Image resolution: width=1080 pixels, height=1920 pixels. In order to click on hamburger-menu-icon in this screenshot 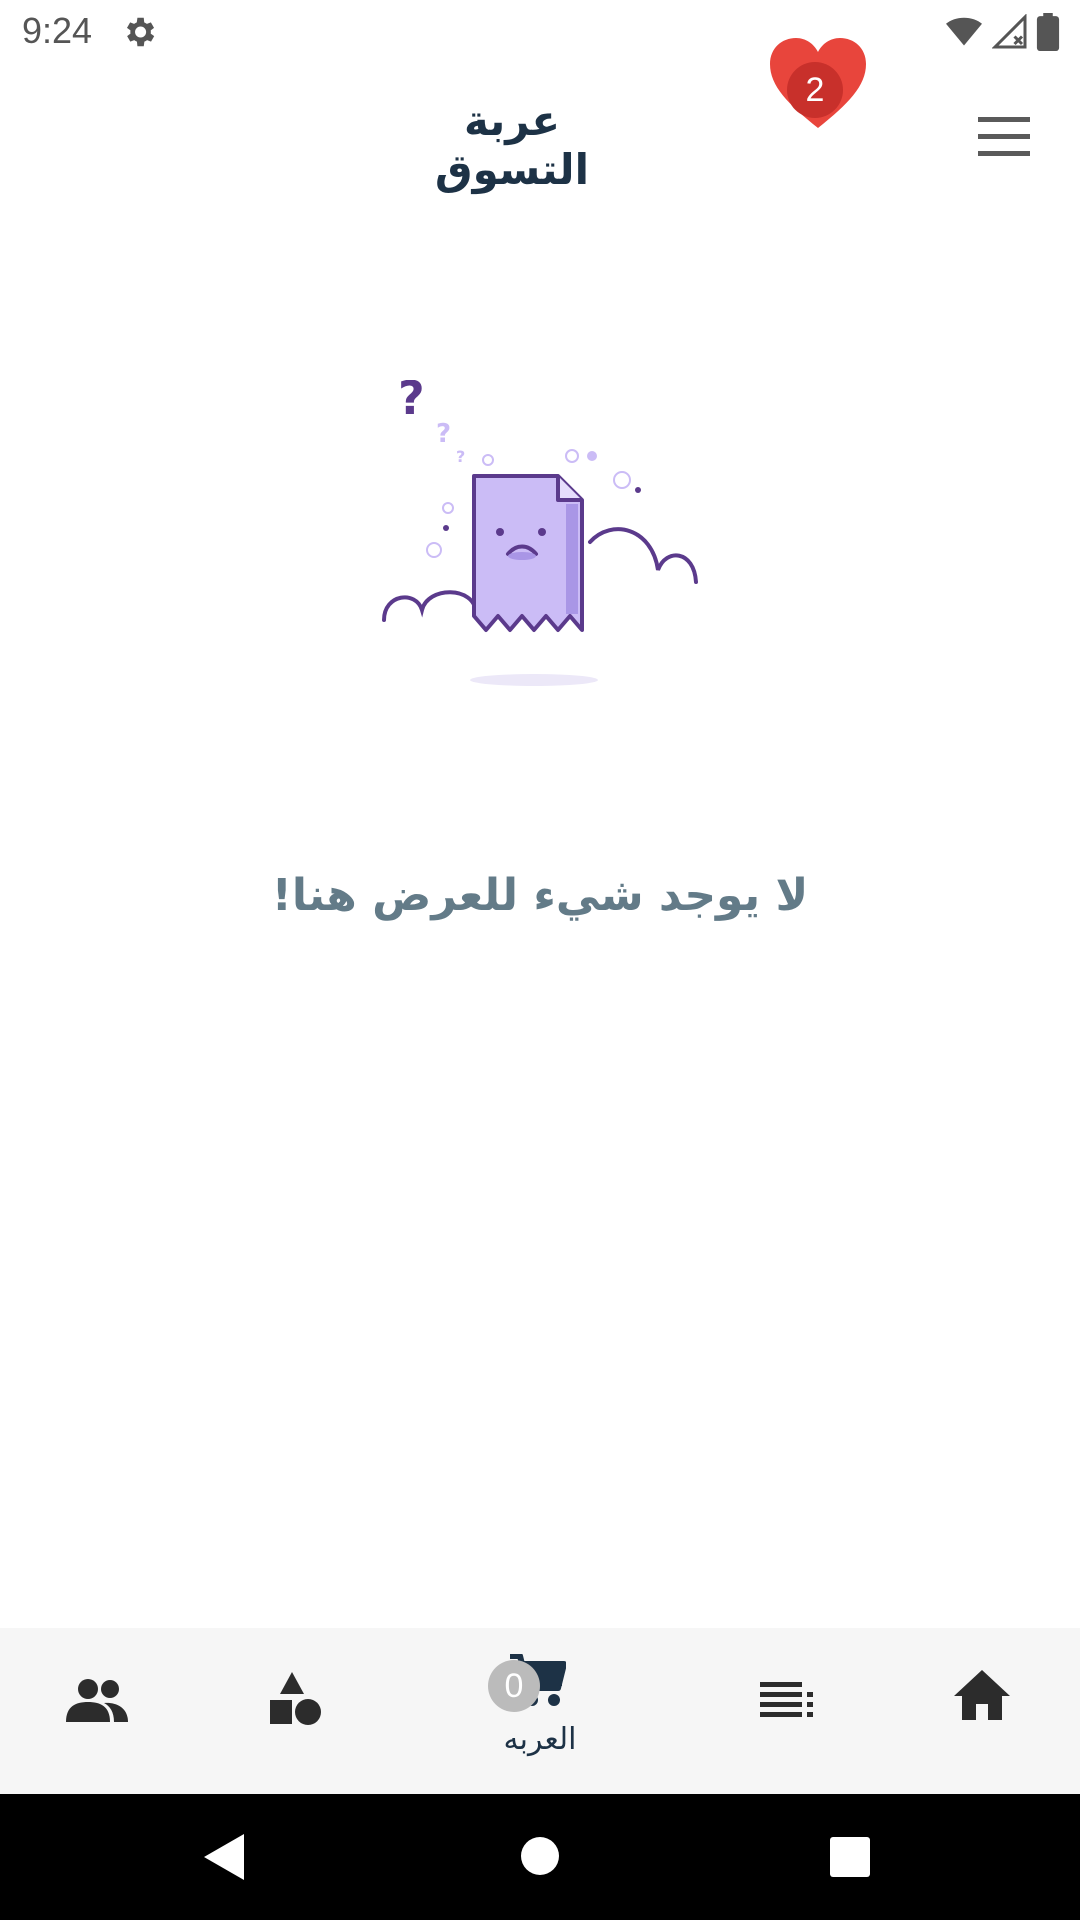, I will do `click(1004, 137)`.